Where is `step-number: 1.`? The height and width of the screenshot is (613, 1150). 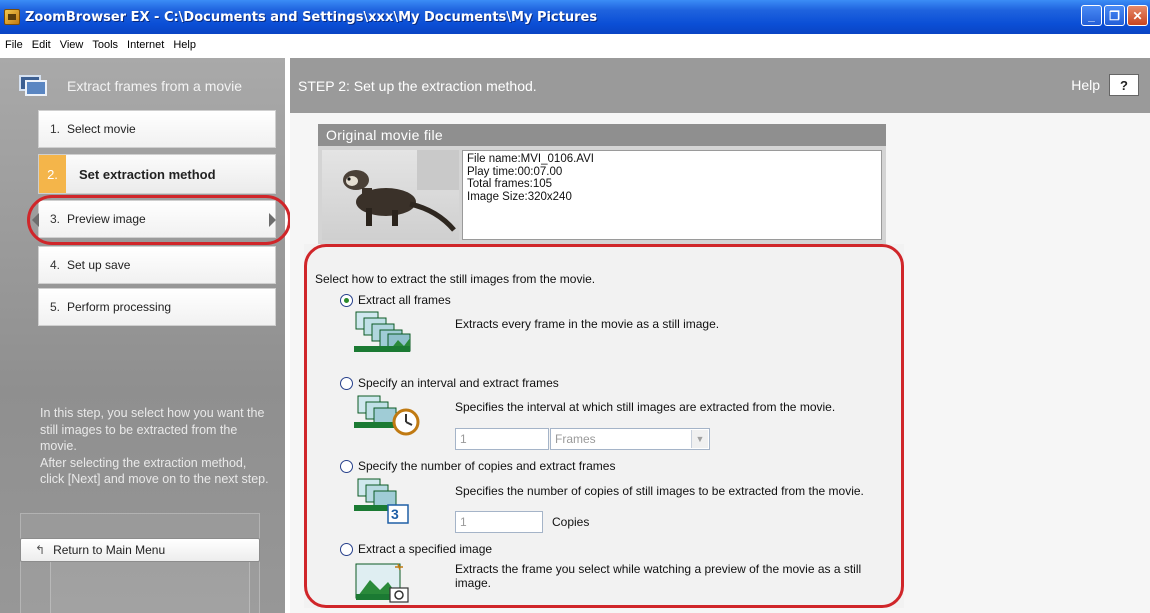
step-number: 1. is located at coordinates (55, 129).